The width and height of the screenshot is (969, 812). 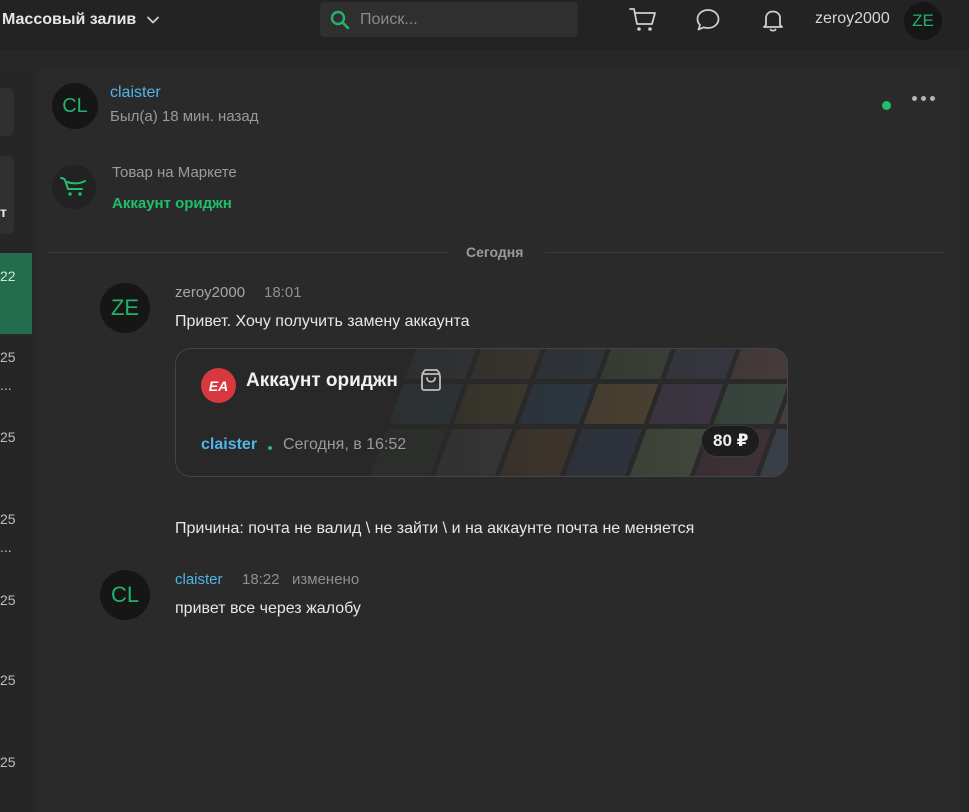 I want to click on seller-online-dot, so click(x=270, y=448).